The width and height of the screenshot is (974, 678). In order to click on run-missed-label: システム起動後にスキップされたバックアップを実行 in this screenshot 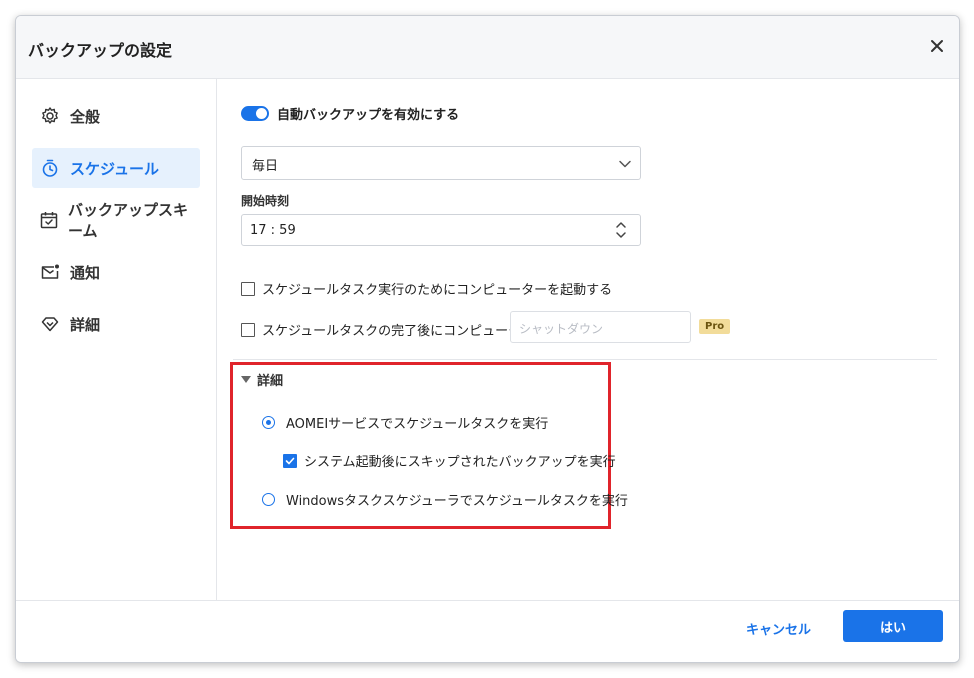, I will do `click(460, 462)`.